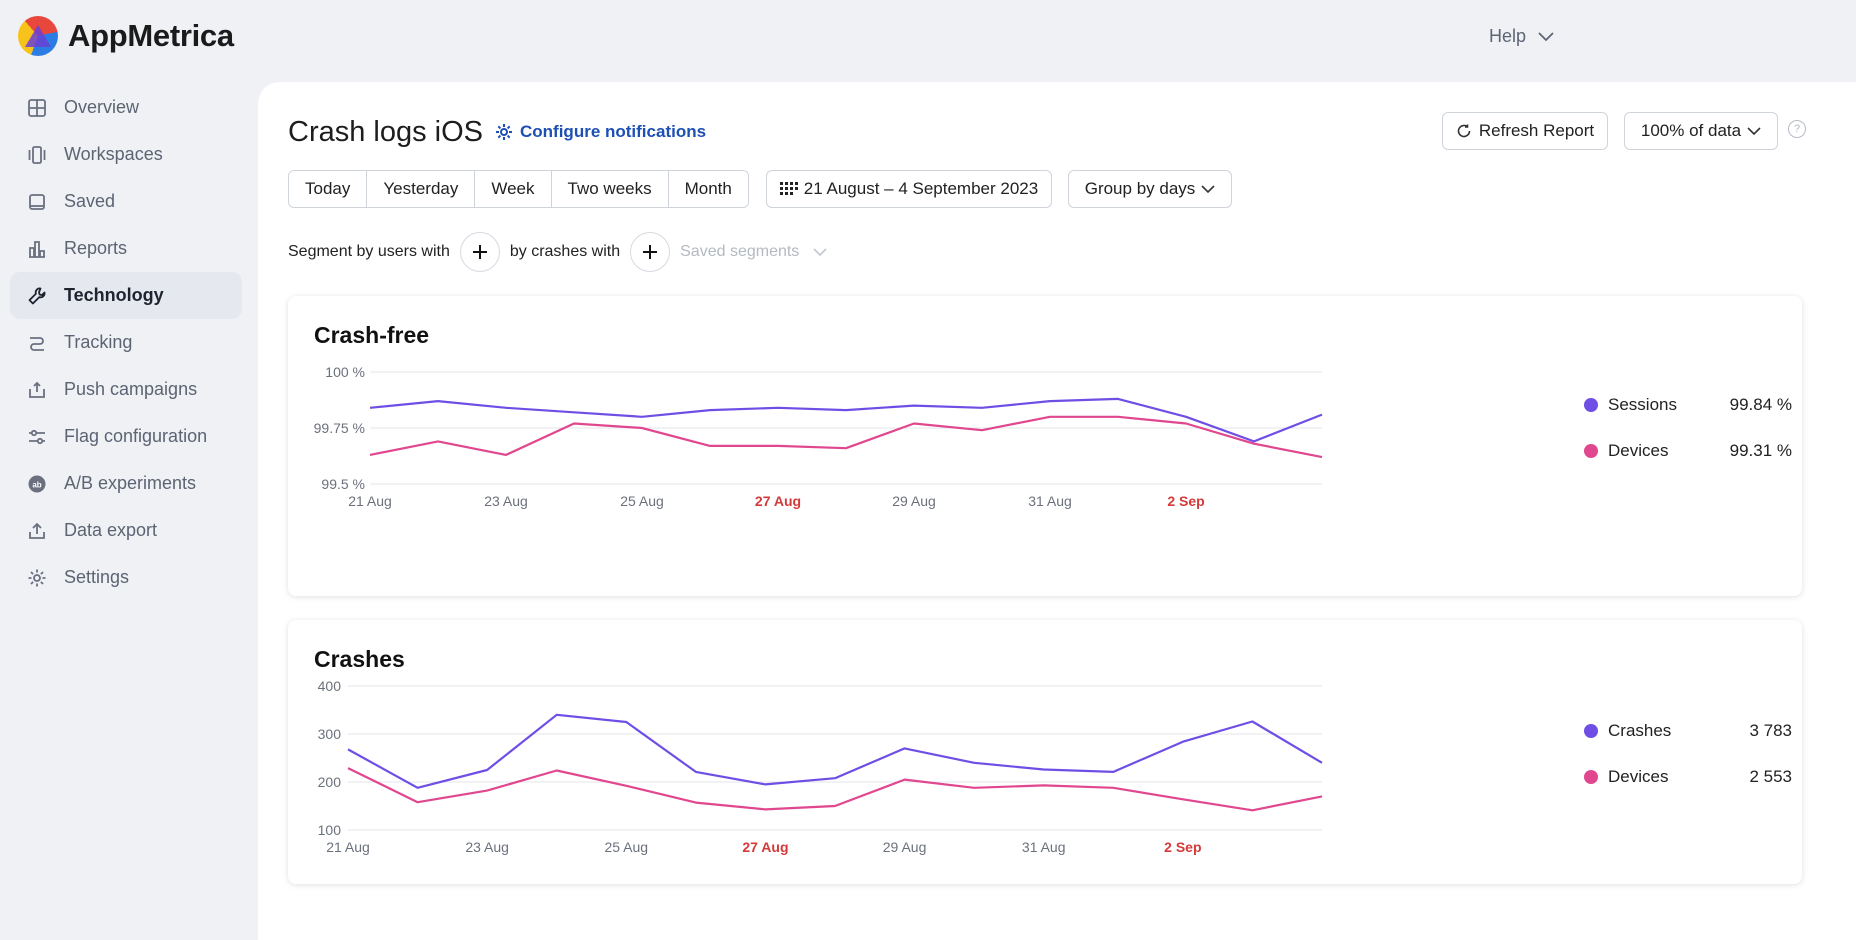  What do you see at coordinates (126, 483) in the screenshot?
I see `sidebar-item-ab-experiments: ab A/B experiments` at bounding box center [126, 483].